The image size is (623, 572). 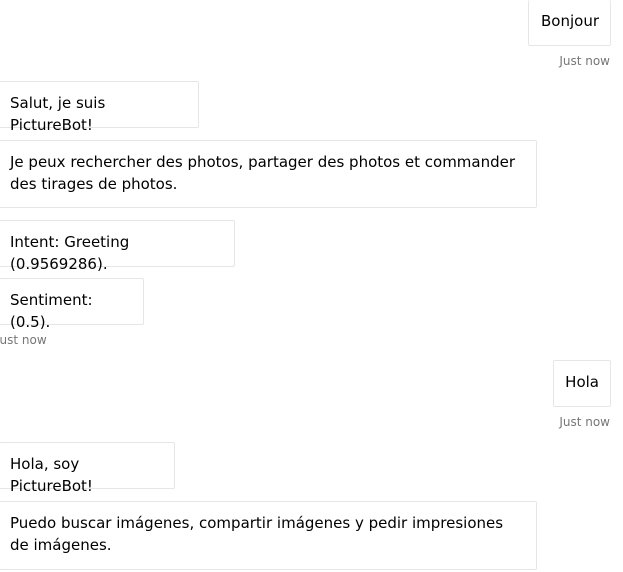 I want to click on bot-message-text: Sentiment: (0.5)., so click(x=51, y=311).